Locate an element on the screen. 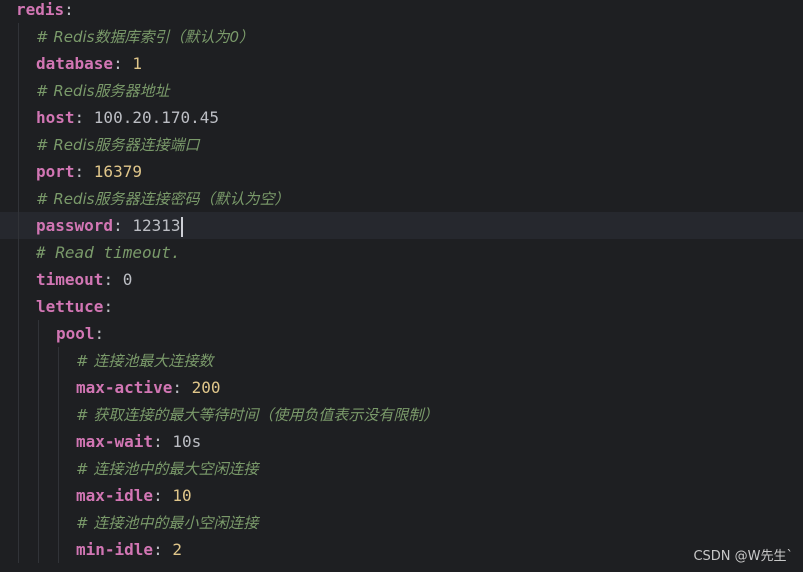  code-line: # Read timeout. is located at coordinates (401, 252).